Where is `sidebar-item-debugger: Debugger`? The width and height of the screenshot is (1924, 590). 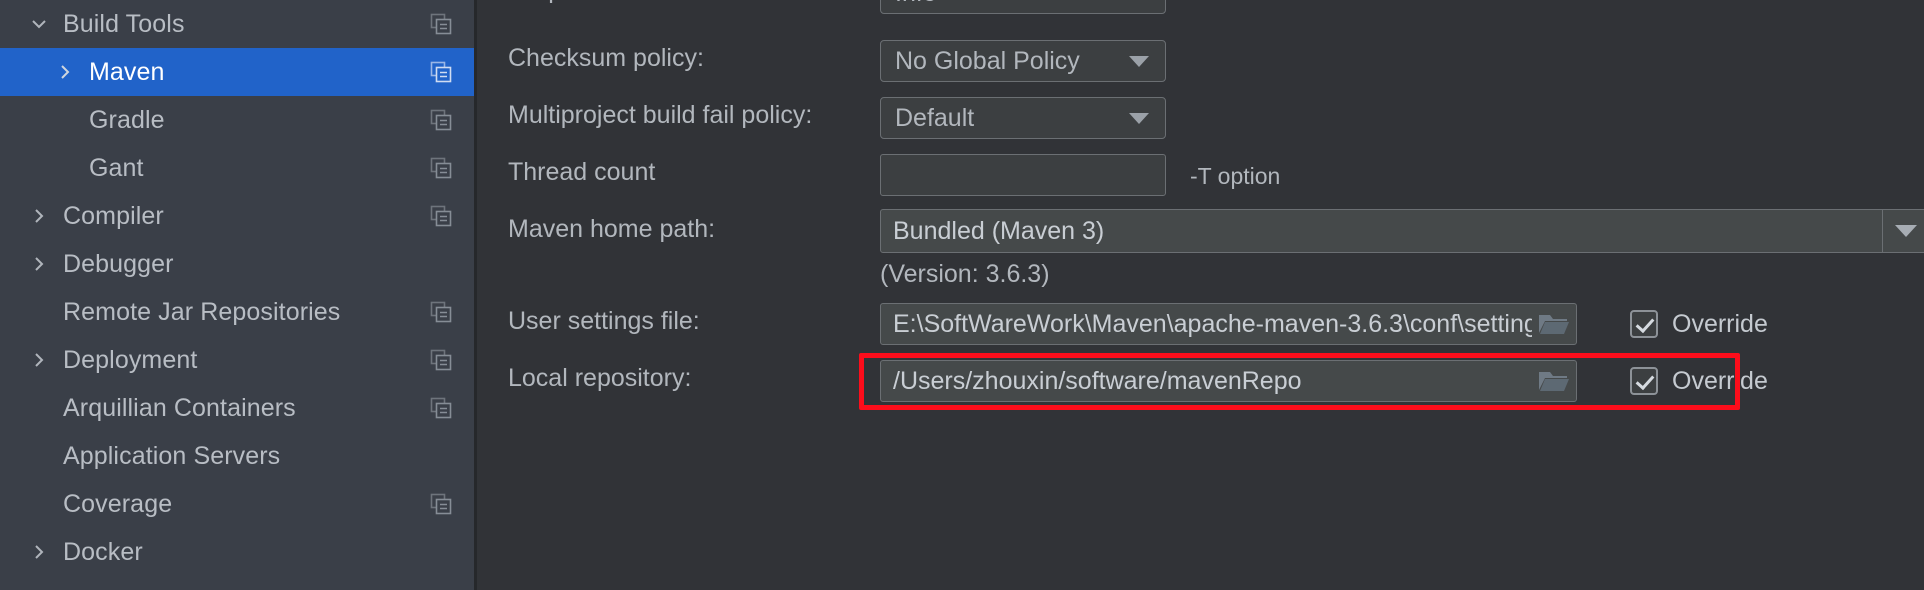
sidebar-item-debugger: Debugger is located at coordinates (237, 264).